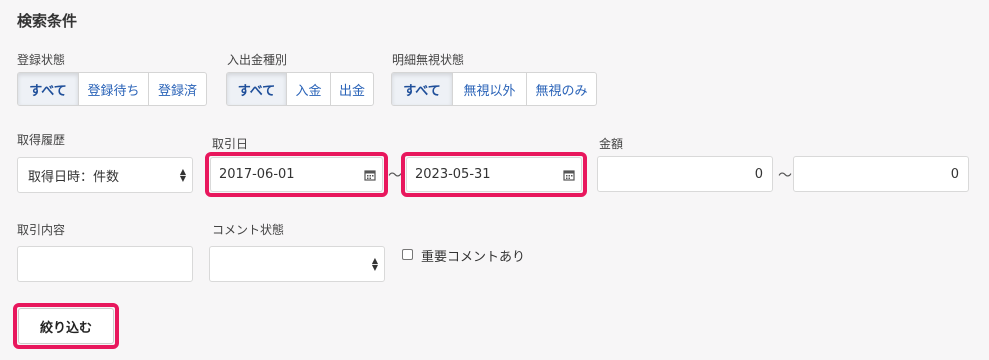 The image size is (989, 360). What do you see at coordinates (41, 230) in the screenshot?
I see `transaction-content-label: 取引内容` at bounding box center [41, 230].